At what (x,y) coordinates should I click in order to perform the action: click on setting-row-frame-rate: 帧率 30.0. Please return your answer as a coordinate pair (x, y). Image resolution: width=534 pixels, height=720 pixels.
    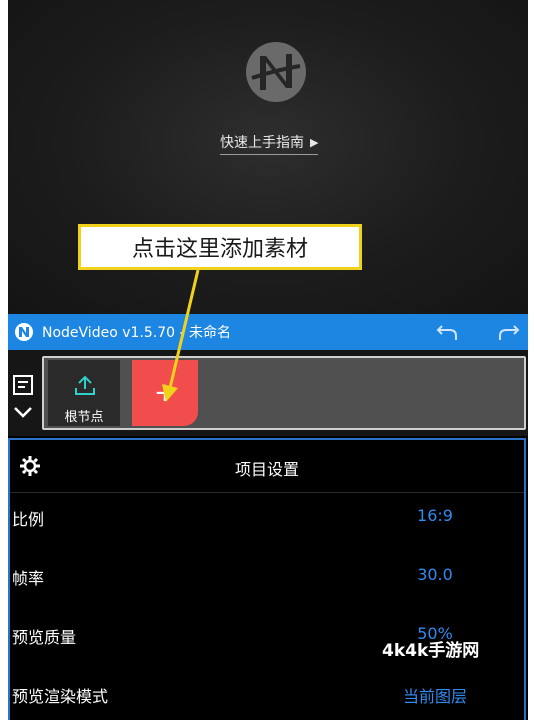
    Looking at the image, I should click on (267, 577).